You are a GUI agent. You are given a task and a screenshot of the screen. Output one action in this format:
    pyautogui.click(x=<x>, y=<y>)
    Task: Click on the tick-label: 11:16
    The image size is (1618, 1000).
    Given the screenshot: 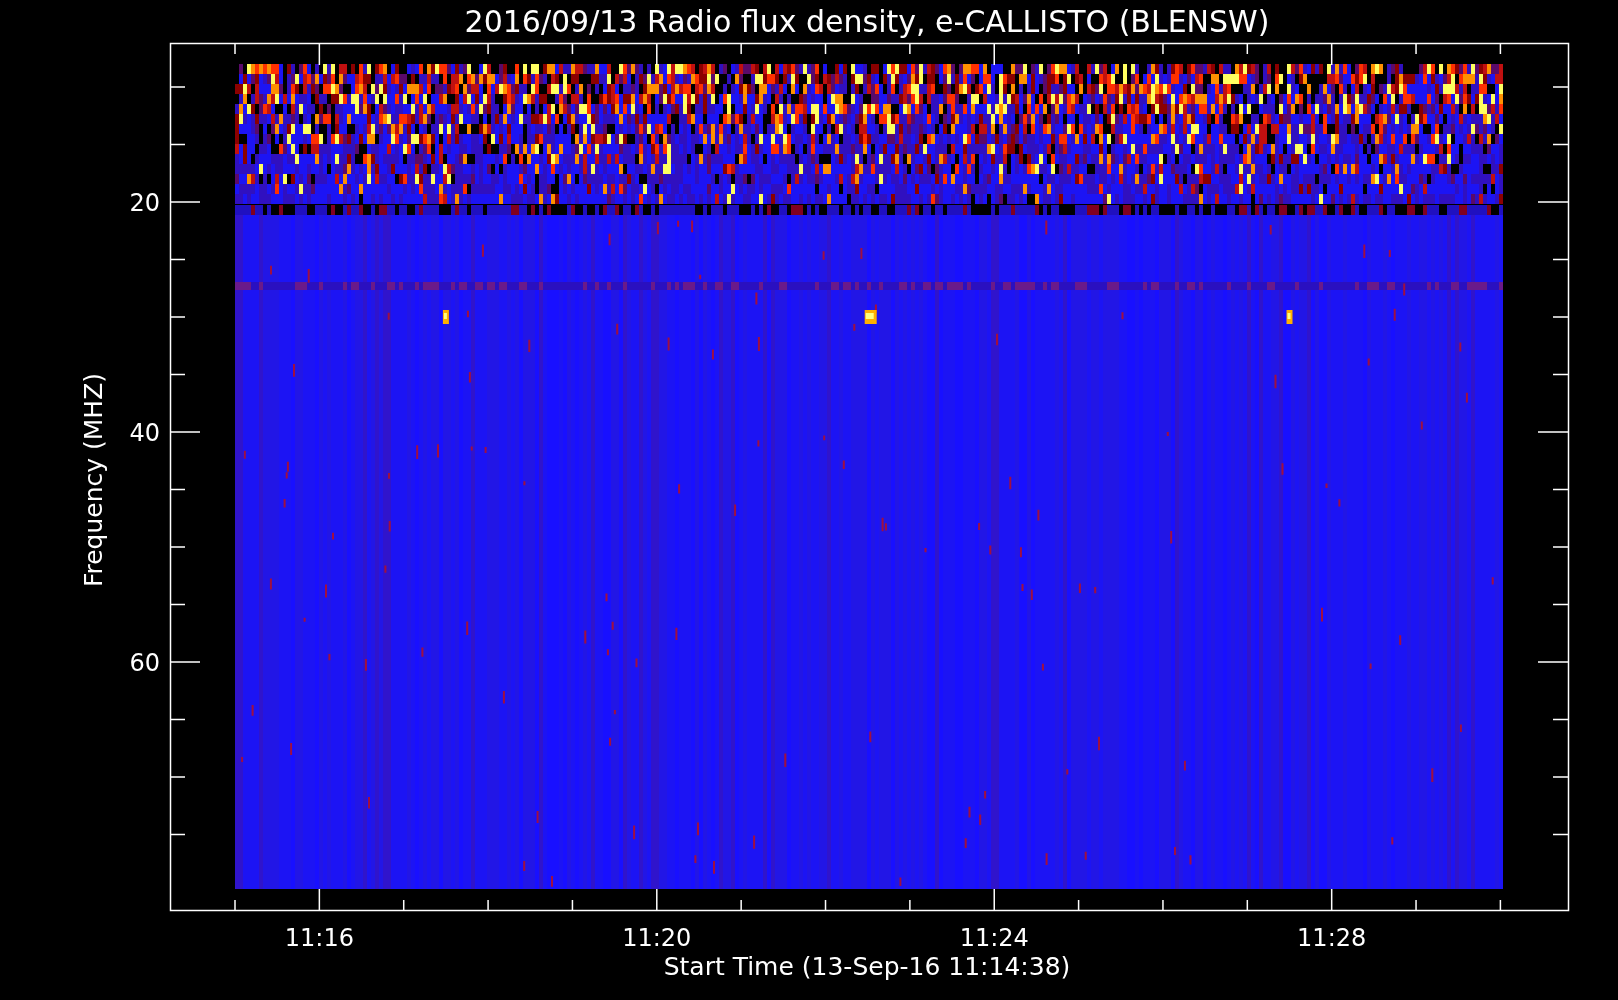 What is the action you would take?
    pyautogui.click(x=319, y=938)
    